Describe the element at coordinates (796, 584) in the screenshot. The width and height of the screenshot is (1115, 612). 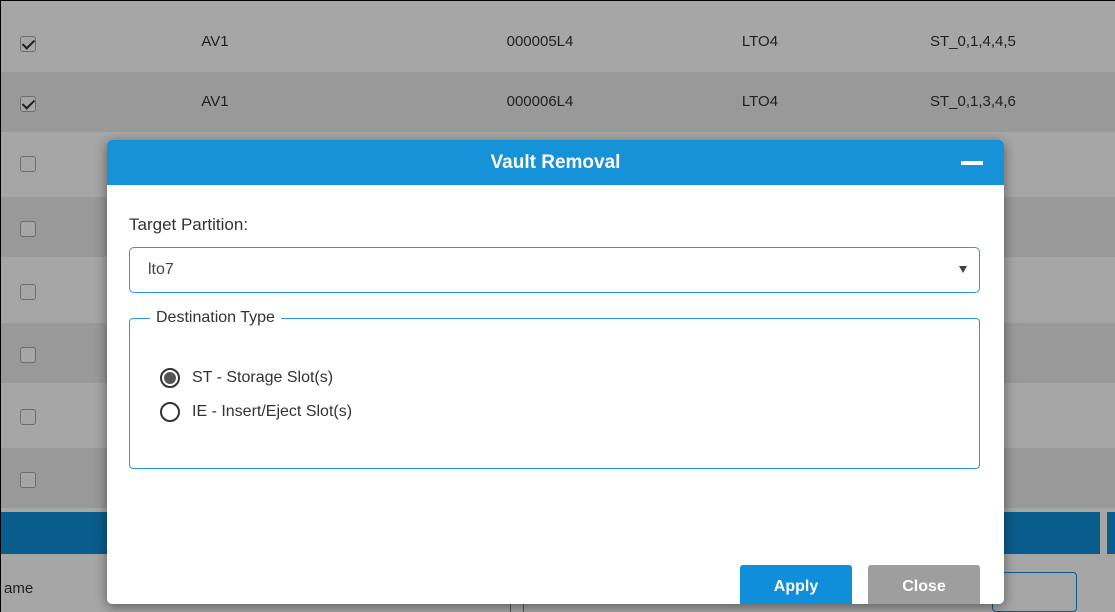
I see `apply-button: Apply` at that location.